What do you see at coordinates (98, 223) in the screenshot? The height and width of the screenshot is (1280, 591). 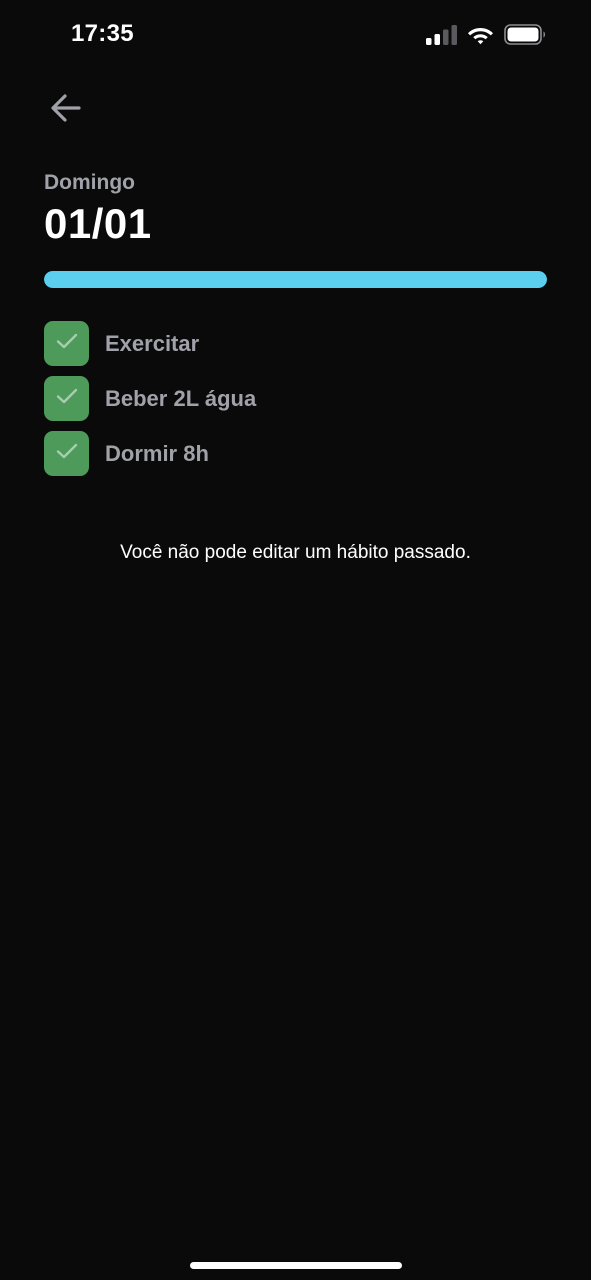 I see `date-title: 01/01` at bounding box center [98, 223].